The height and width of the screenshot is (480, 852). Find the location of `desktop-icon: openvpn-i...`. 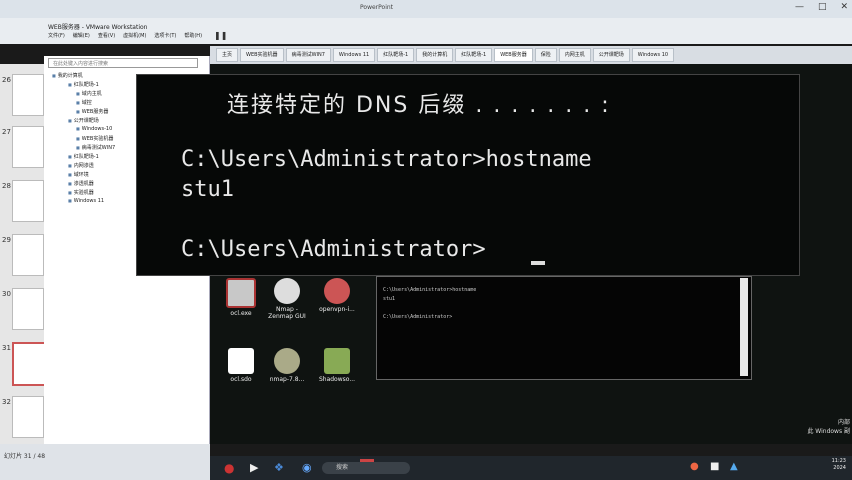

desktop-icon: openvpn-i... is located at coordinates (337, 295).